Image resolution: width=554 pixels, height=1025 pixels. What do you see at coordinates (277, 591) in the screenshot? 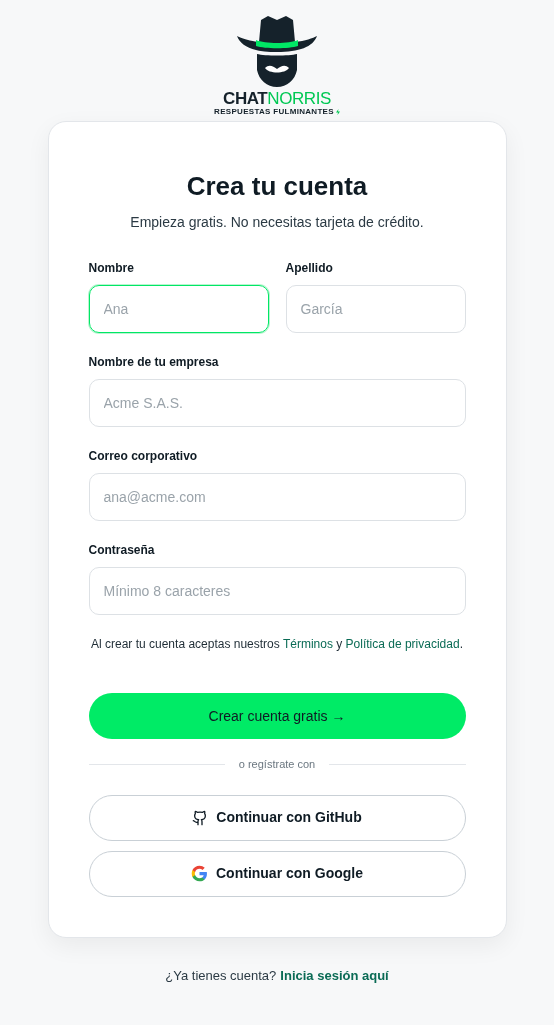
I see `input-field: Mínimo 8 caracteres` at bounding box center [277, 591].